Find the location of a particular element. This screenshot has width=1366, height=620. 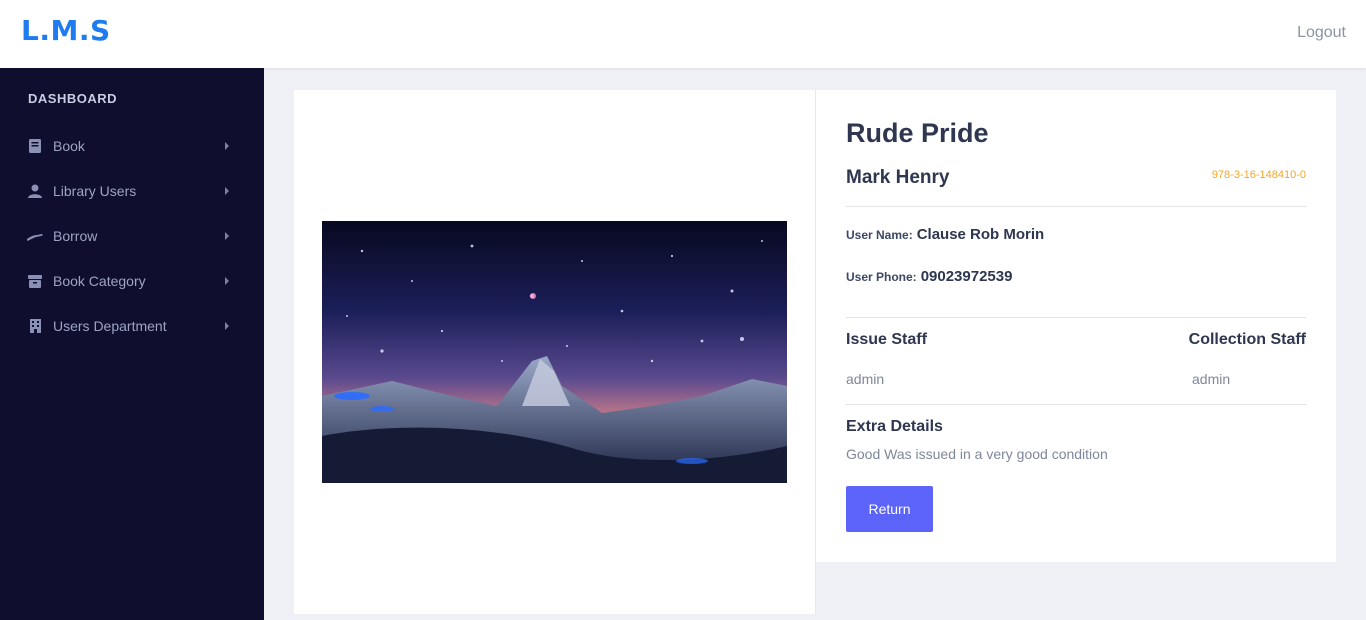

collection-staff-value: admin is located at coordinates (1211, 379).